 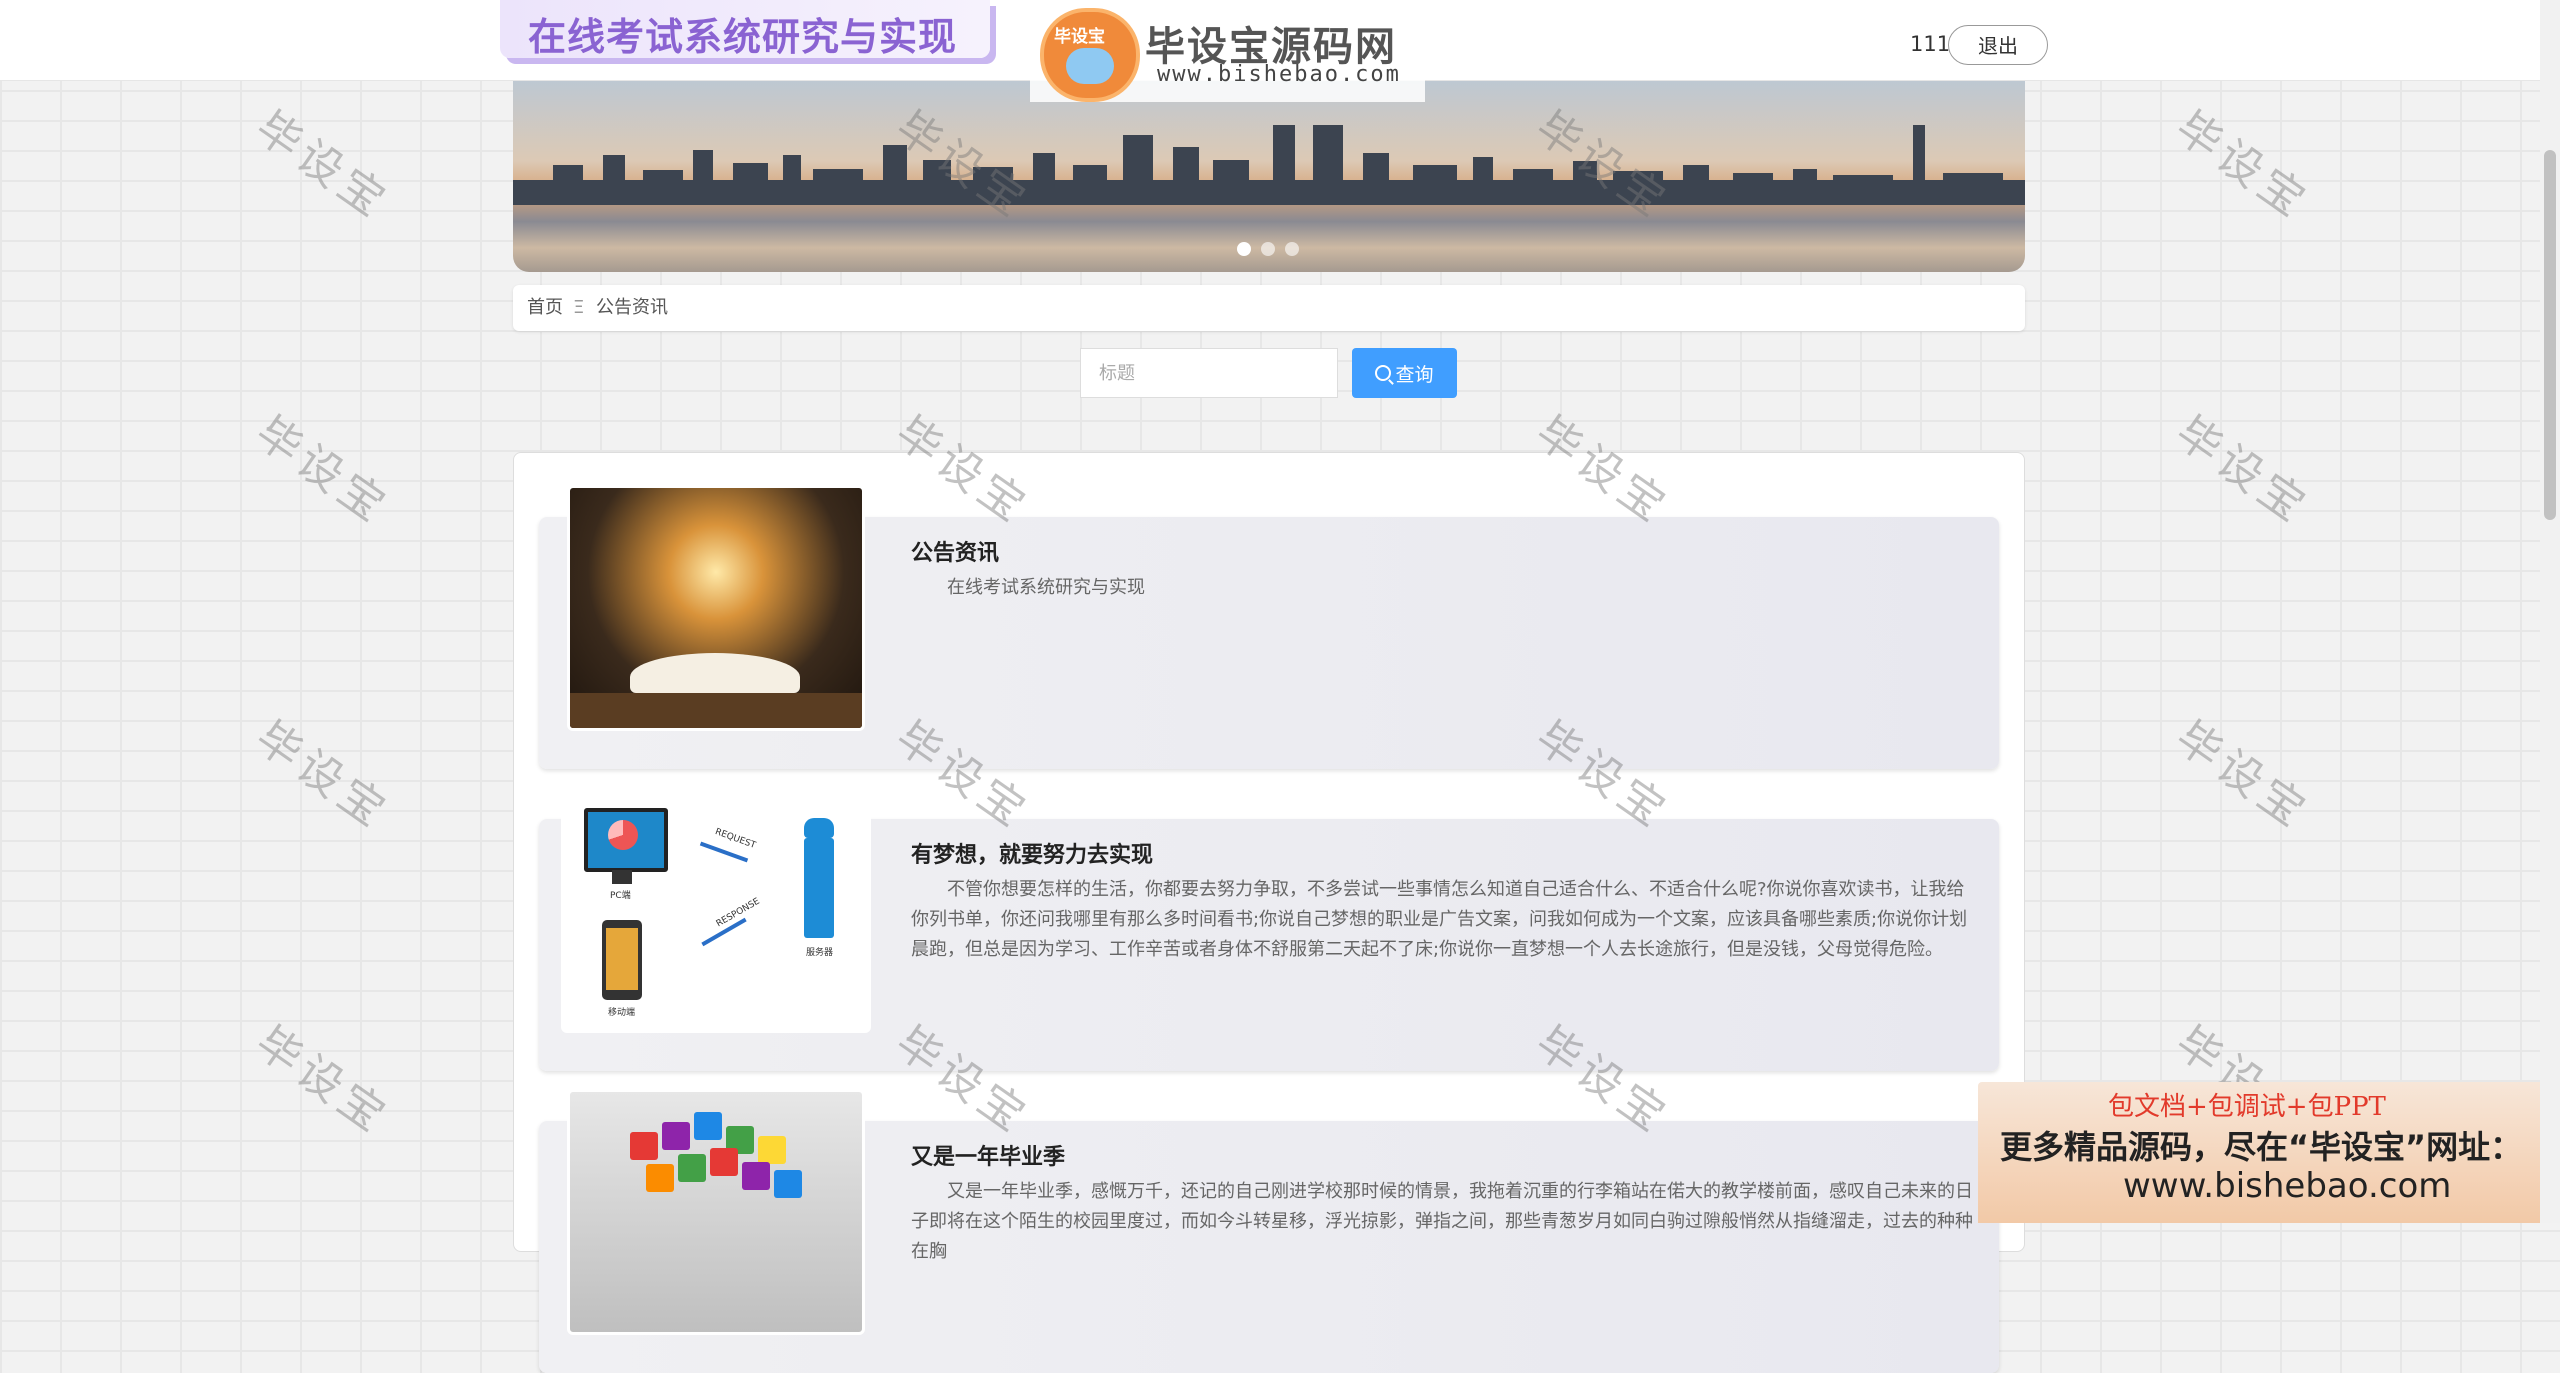 What do you see at coordinates (820, 953) in the screenshot?
I see `server-label: 服务器` at bounding box center [820, 953].